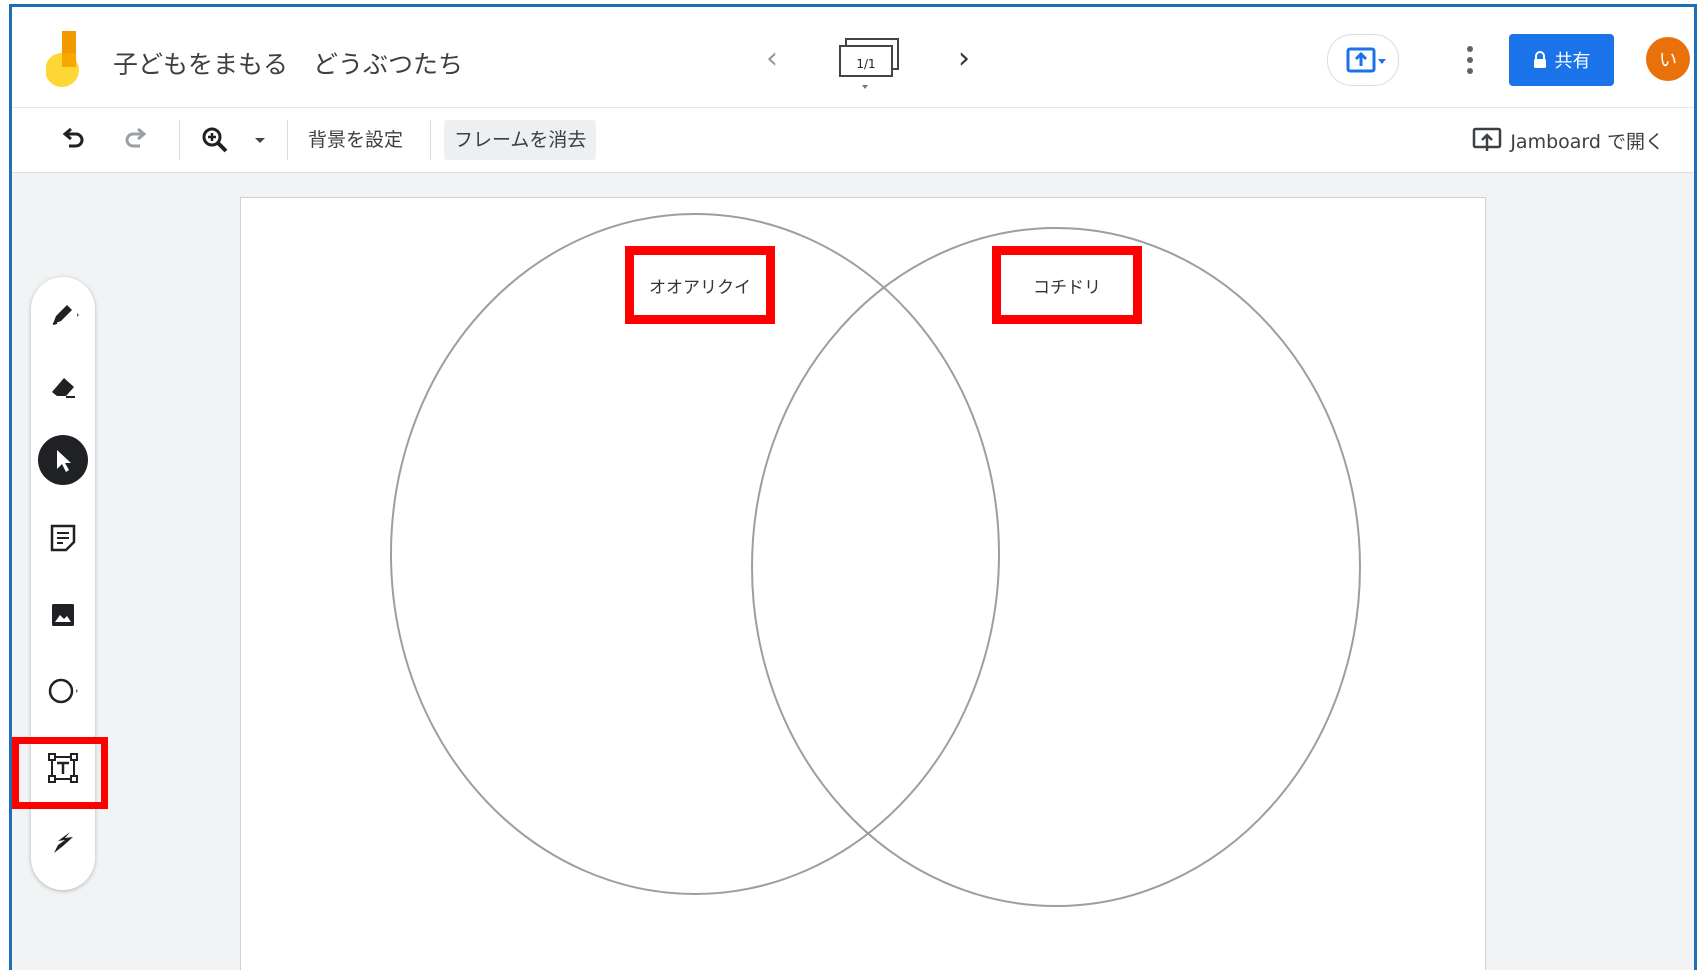  Describe the element at coordinates (73, 140) in the screenshot. I see `undo-icon` at that location.